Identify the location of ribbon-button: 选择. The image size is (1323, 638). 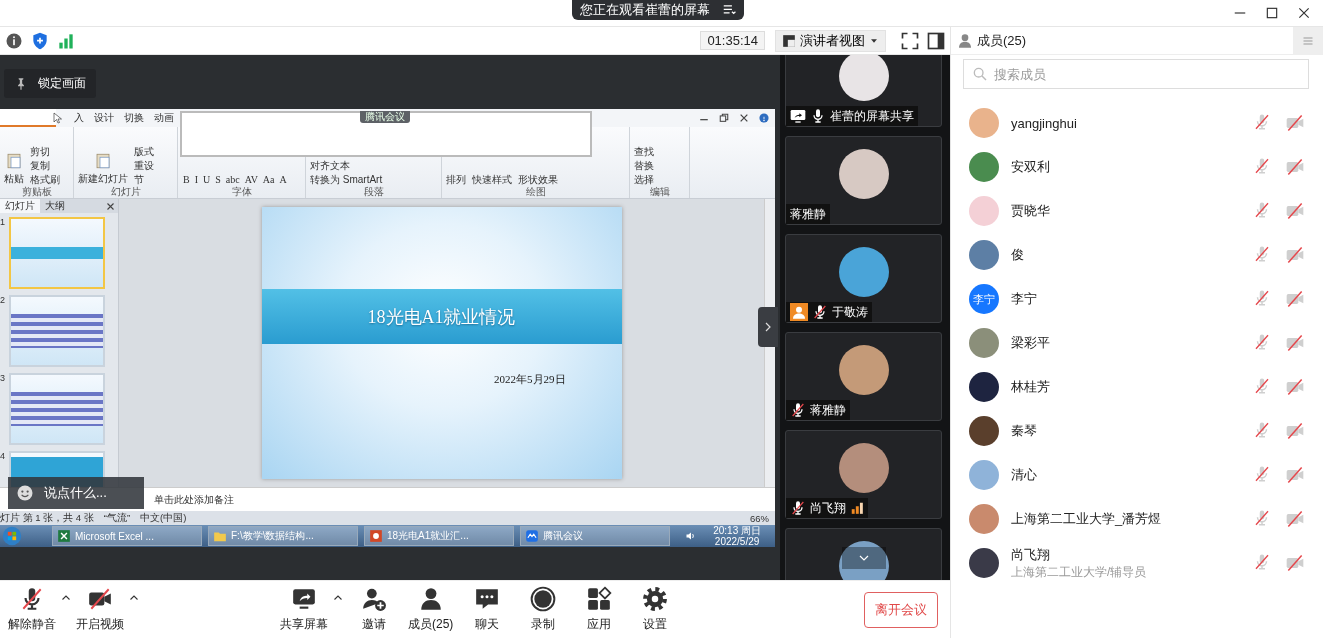
(644, 179).